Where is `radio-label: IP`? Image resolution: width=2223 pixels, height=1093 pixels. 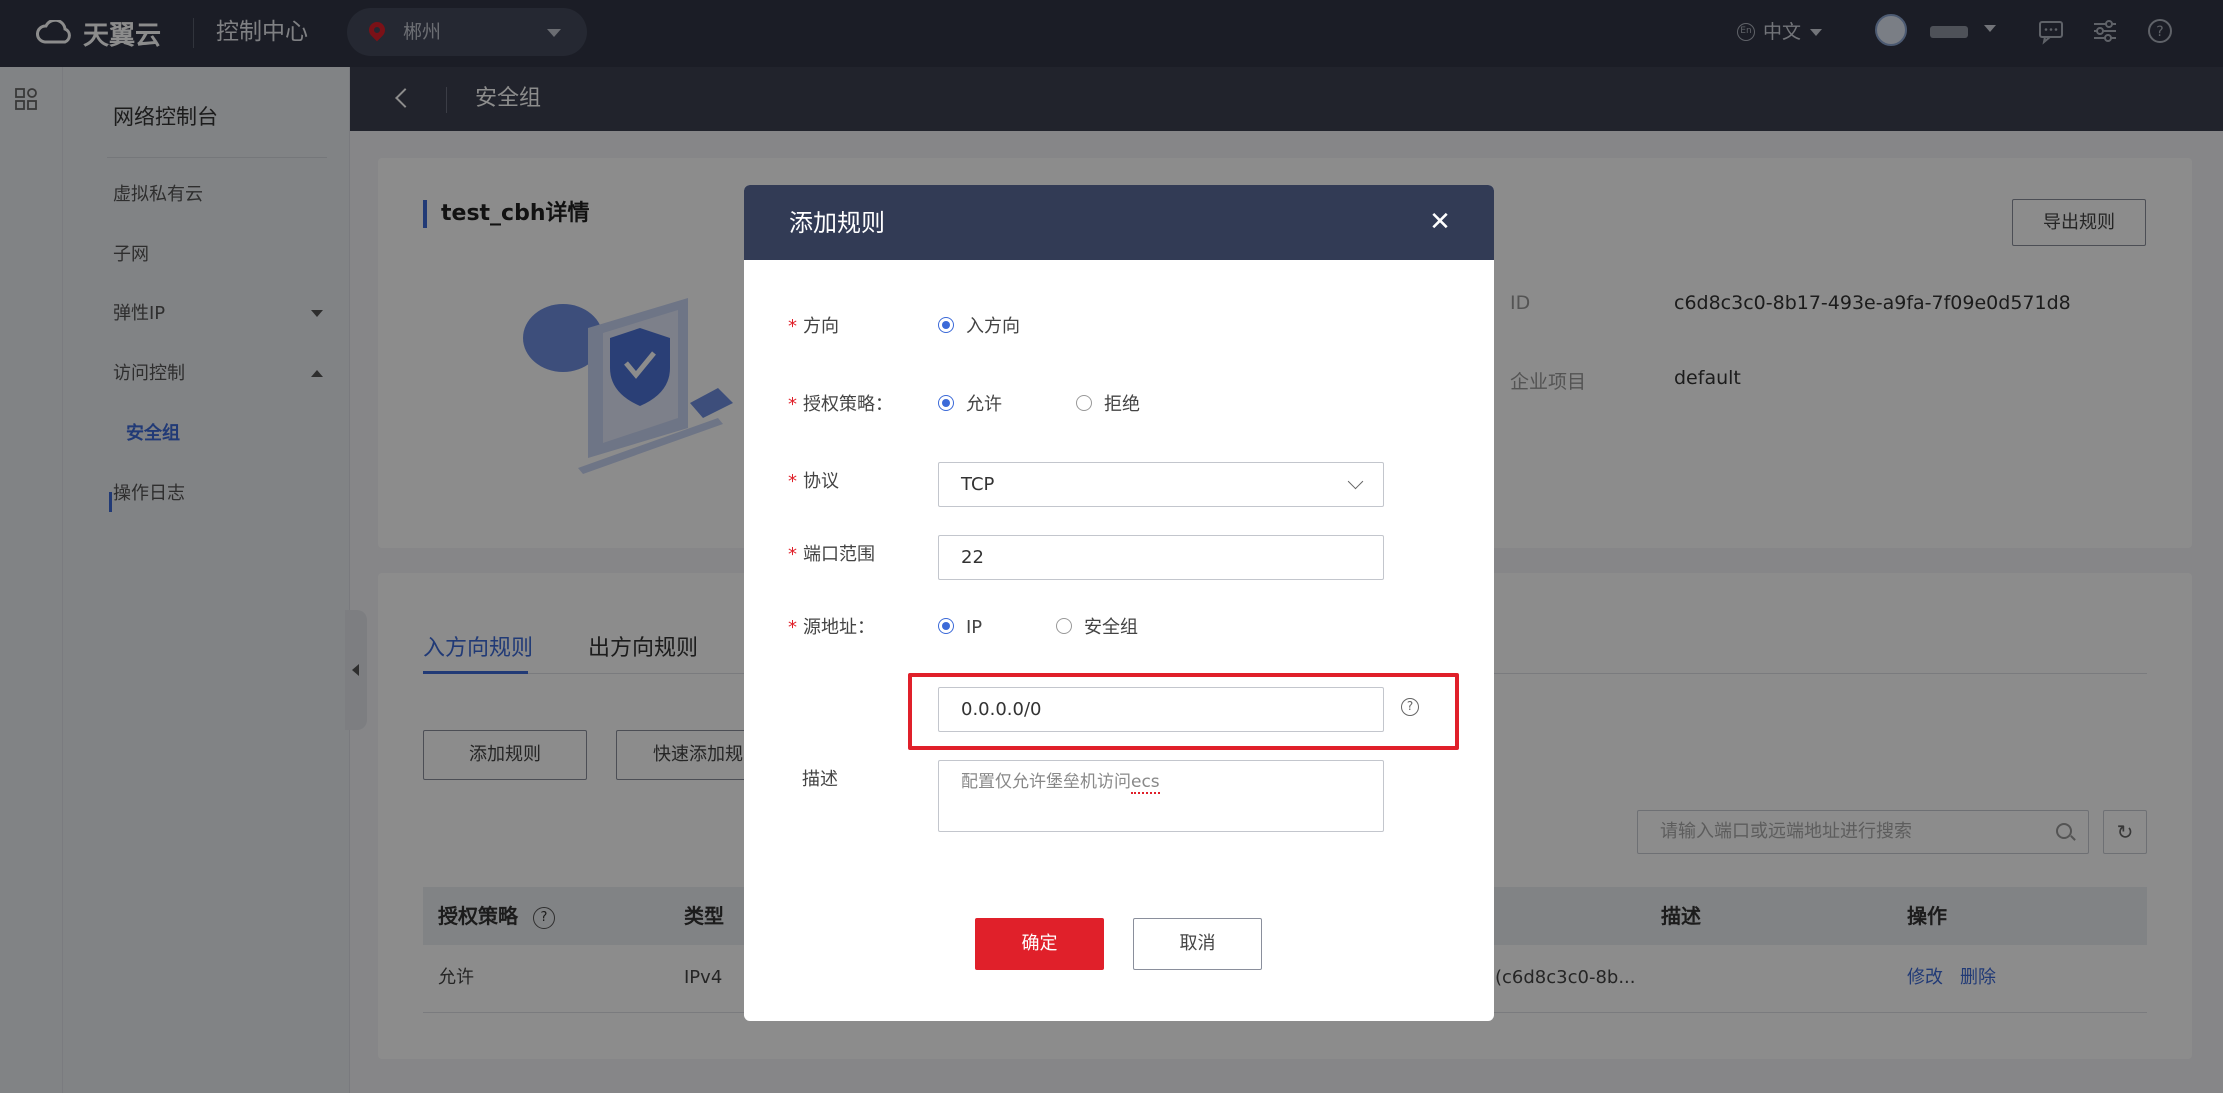
radio-label: IP is located at coordinates (974, 627).